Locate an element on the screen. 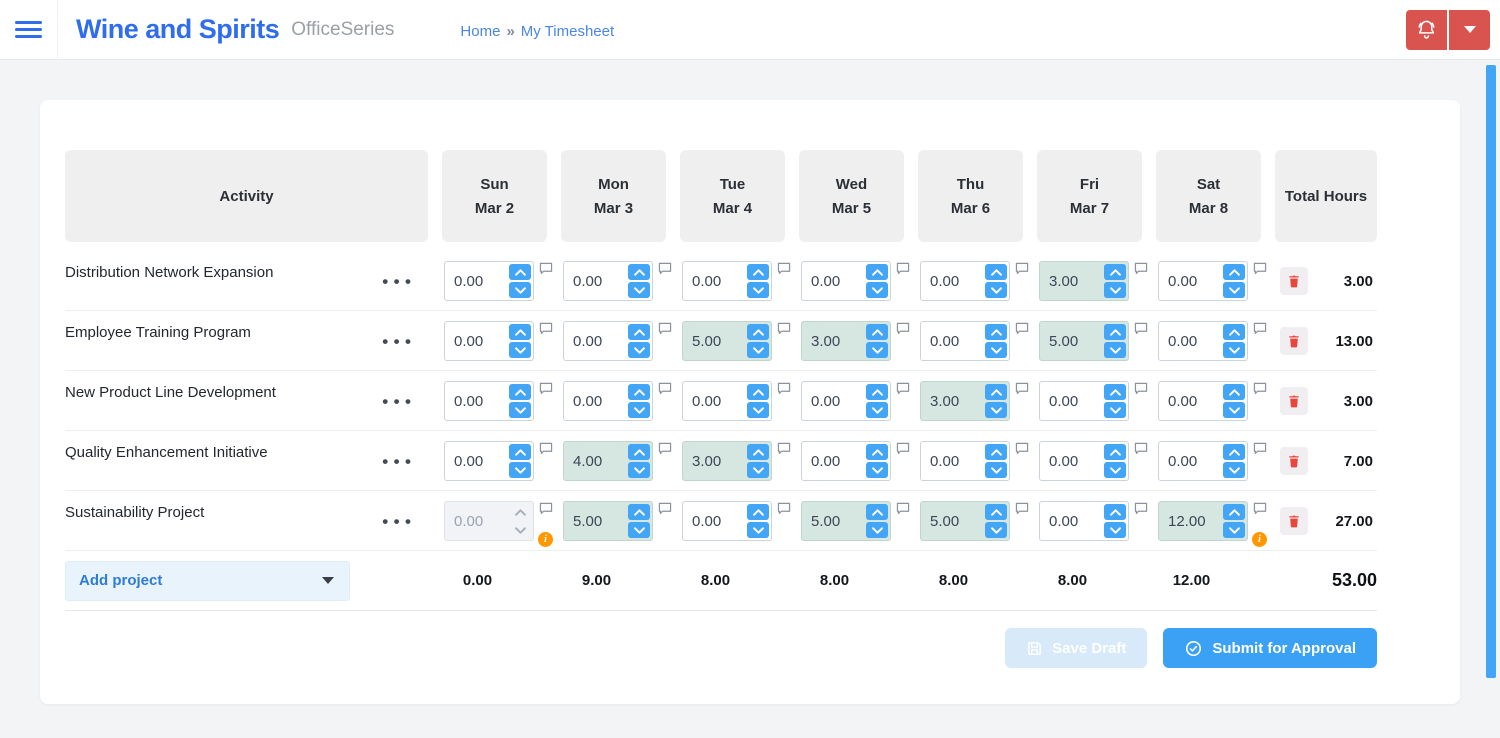  breadcrumb-home-link: Home is located at coordinates (480, 31).